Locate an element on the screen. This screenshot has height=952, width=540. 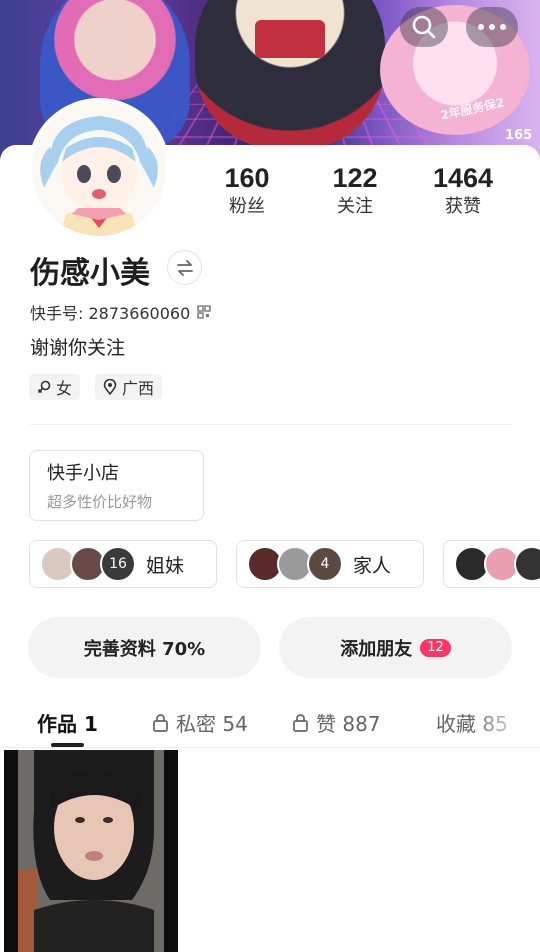
stat-followers-value: 160 is located at coordinates (247, 178).